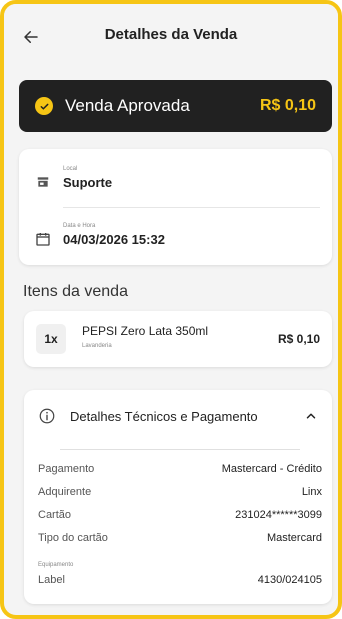  Describe the element at coordinates (75, 291) in the screenshot. I see `items-section-title: Itens da venda` at that location.